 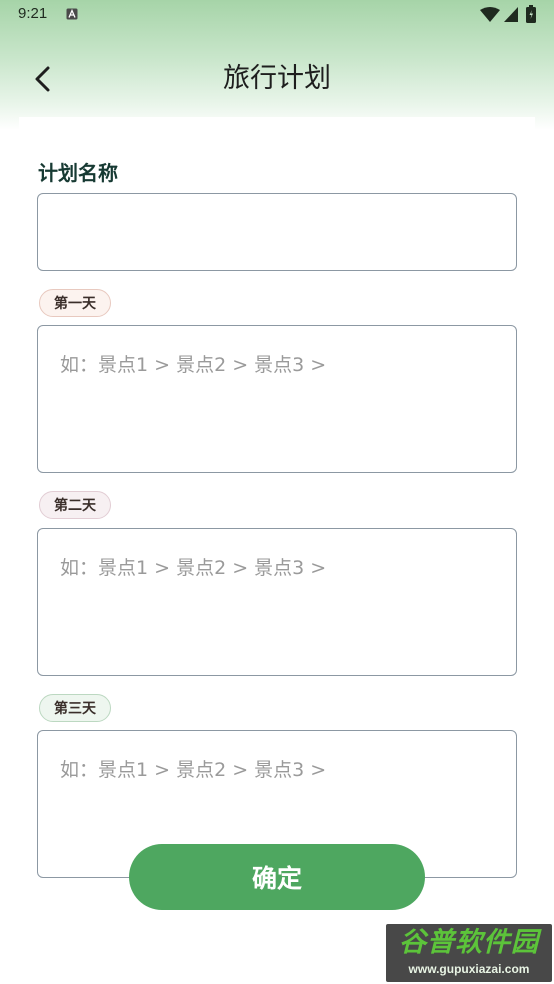 I want to click on watermark-url: www.gupuxiazai.com, so click(x=469, y=969).